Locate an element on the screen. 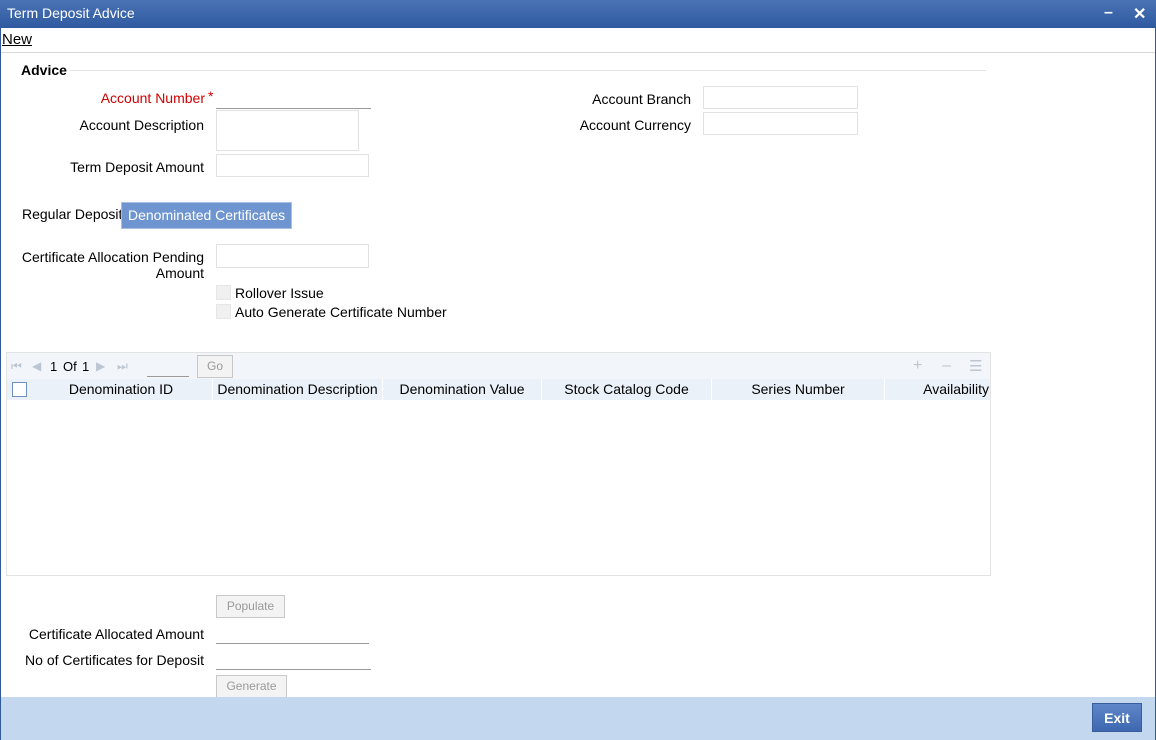  column-header-availability: Availability is located at coordinates (937, 389).